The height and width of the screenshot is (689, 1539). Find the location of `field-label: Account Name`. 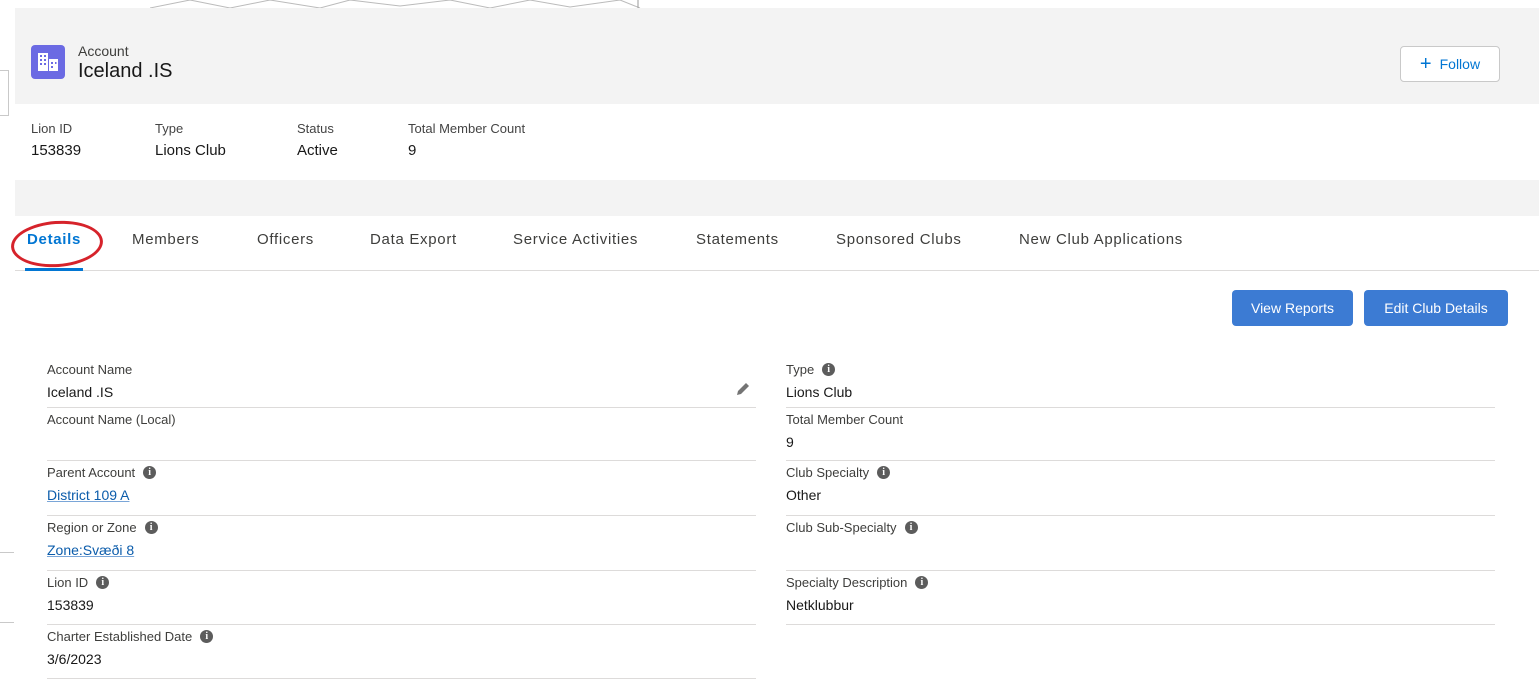

field-label: Account Name is located at coordinates (90, 369).